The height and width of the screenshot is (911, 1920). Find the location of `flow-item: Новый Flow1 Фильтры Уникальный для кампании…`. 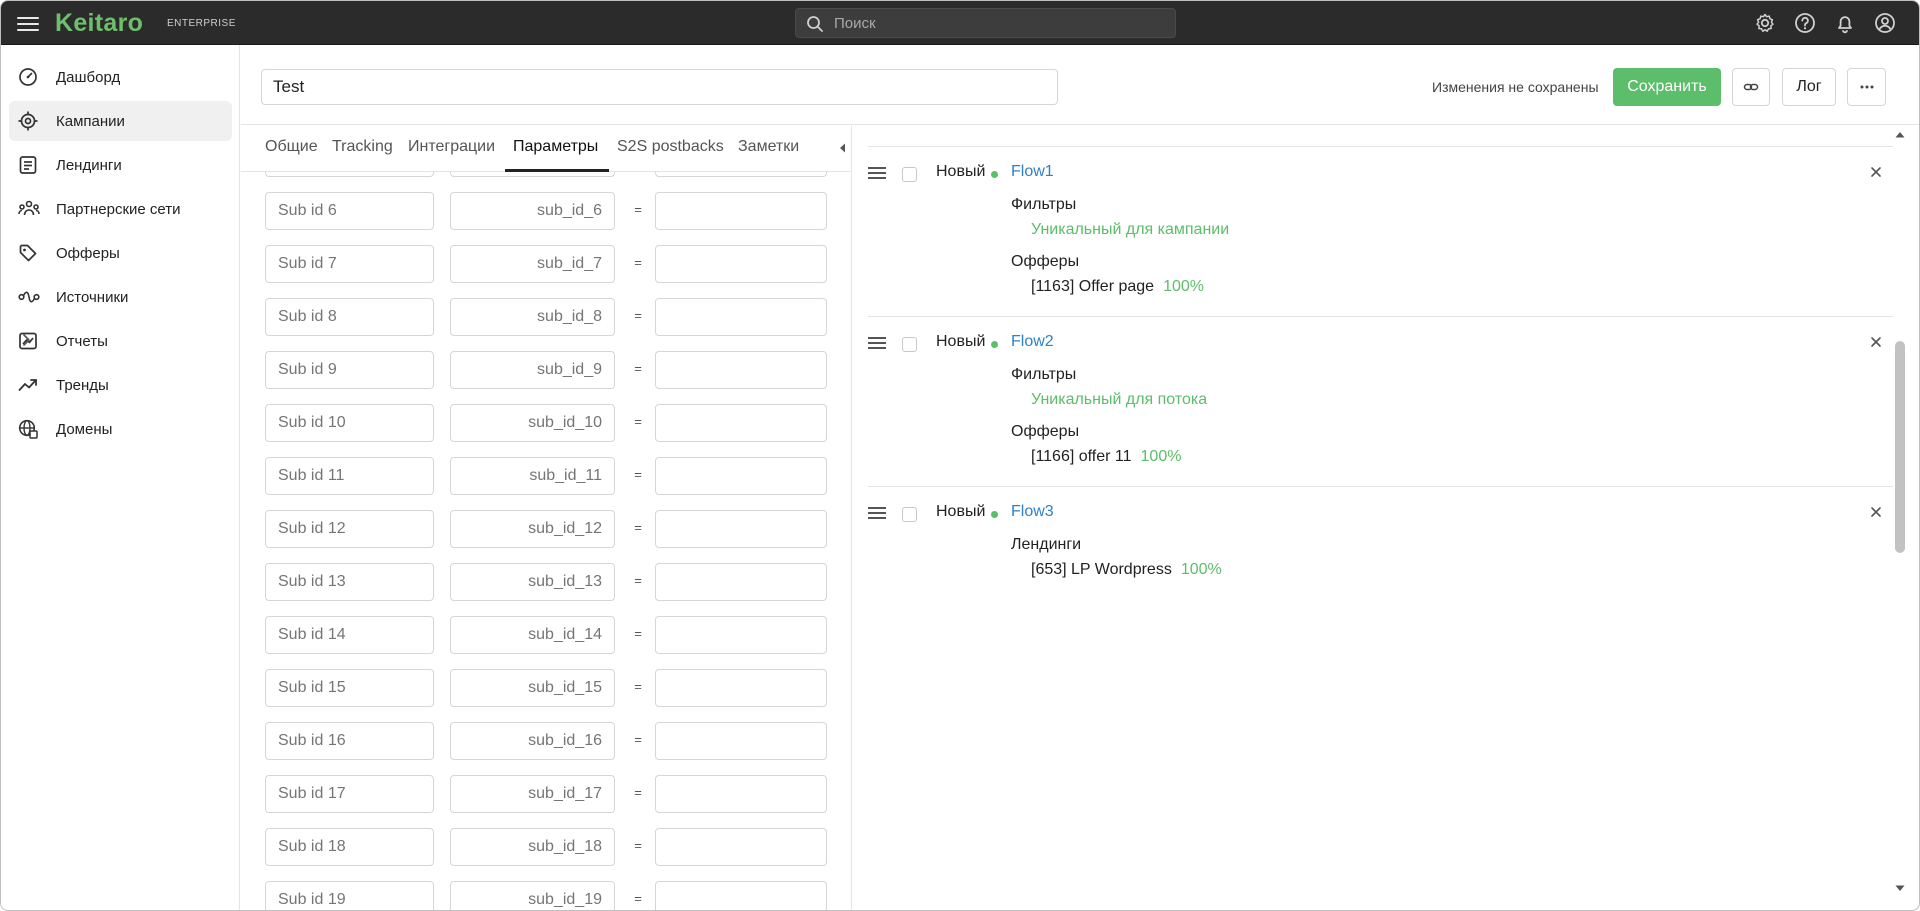

flow-item: Новый Flow1 Фильтры Уникальный для кампании… is located at coordinates (1380, 231).